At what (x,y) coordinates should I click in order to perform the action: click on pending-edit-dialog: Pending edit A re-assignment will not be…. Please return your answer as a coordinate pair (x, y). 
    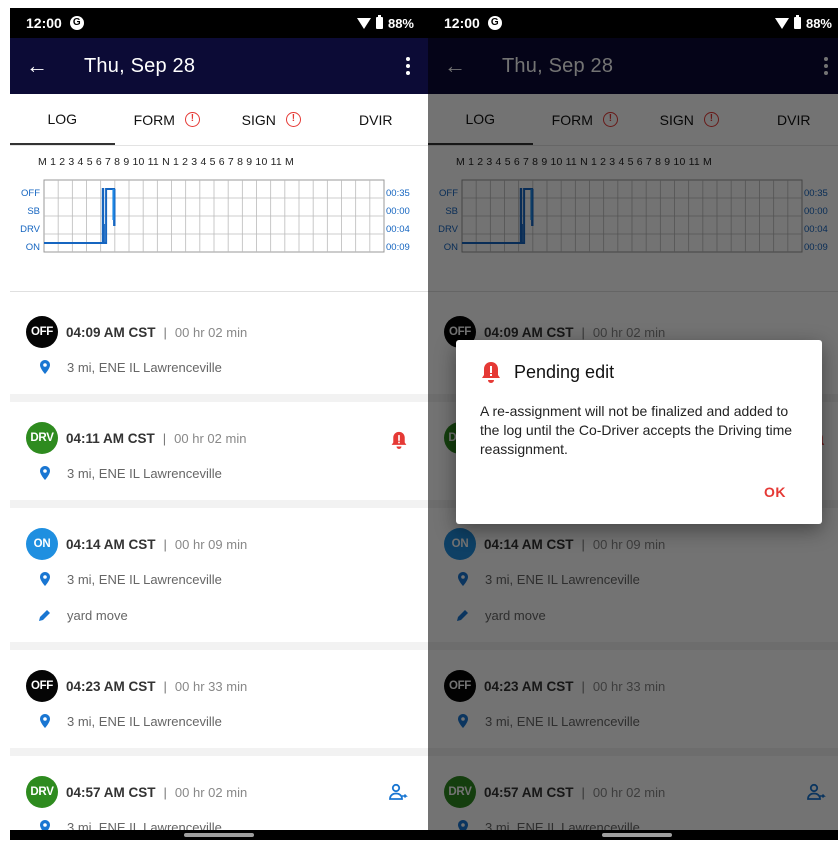
    Looking at the image, I should click on (639, 432).